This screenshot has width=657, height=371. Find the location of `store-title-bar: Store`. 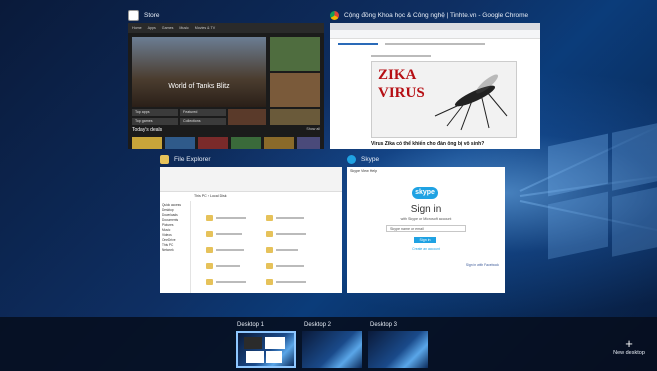

store-title-bar: Store is located at coordinates (144, 15).